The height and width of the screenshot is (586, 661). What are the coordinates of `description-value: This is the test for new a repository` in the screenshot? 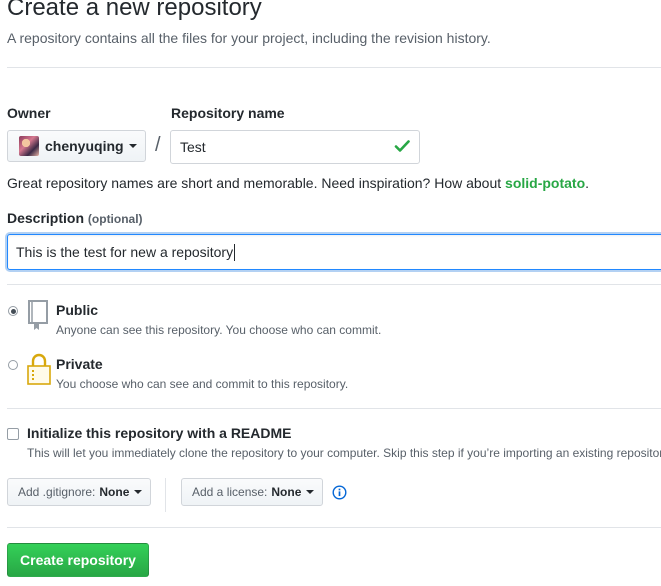 It's located at (125, 252).